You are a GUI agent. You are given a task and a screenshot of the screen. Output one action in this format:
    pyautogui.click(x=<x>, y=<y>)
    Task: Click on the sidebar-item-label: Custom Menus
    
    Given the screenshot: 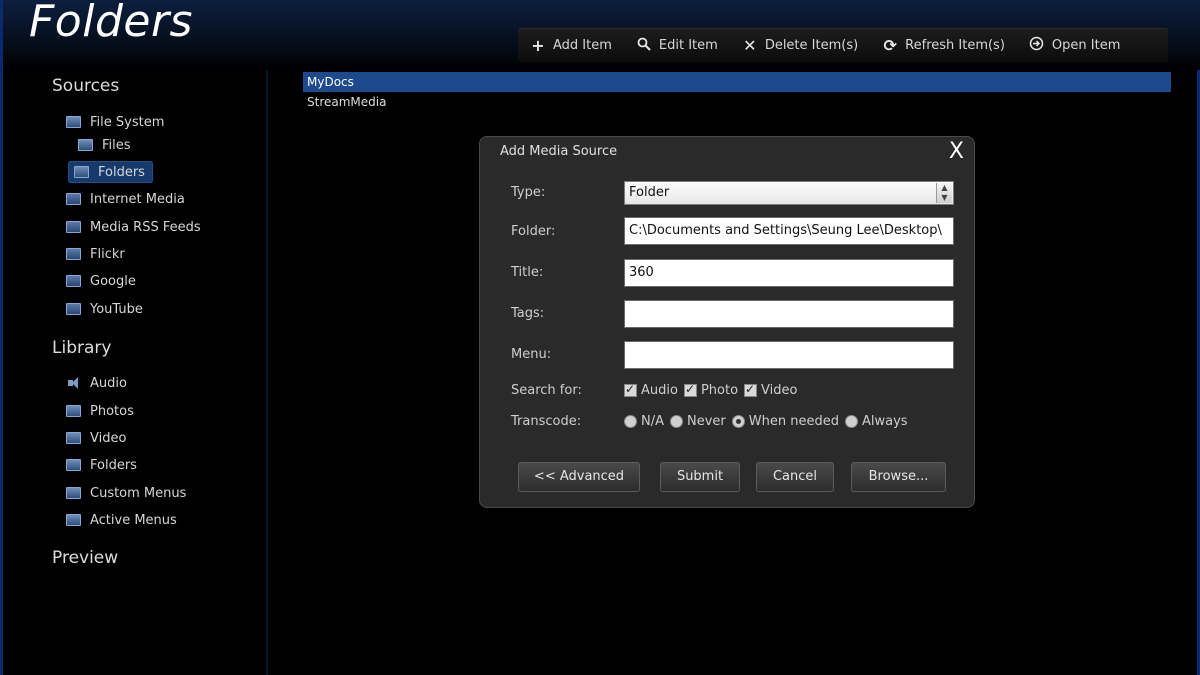 What is the action you would take?
    pyautogui.click(x=138, y=493)
    